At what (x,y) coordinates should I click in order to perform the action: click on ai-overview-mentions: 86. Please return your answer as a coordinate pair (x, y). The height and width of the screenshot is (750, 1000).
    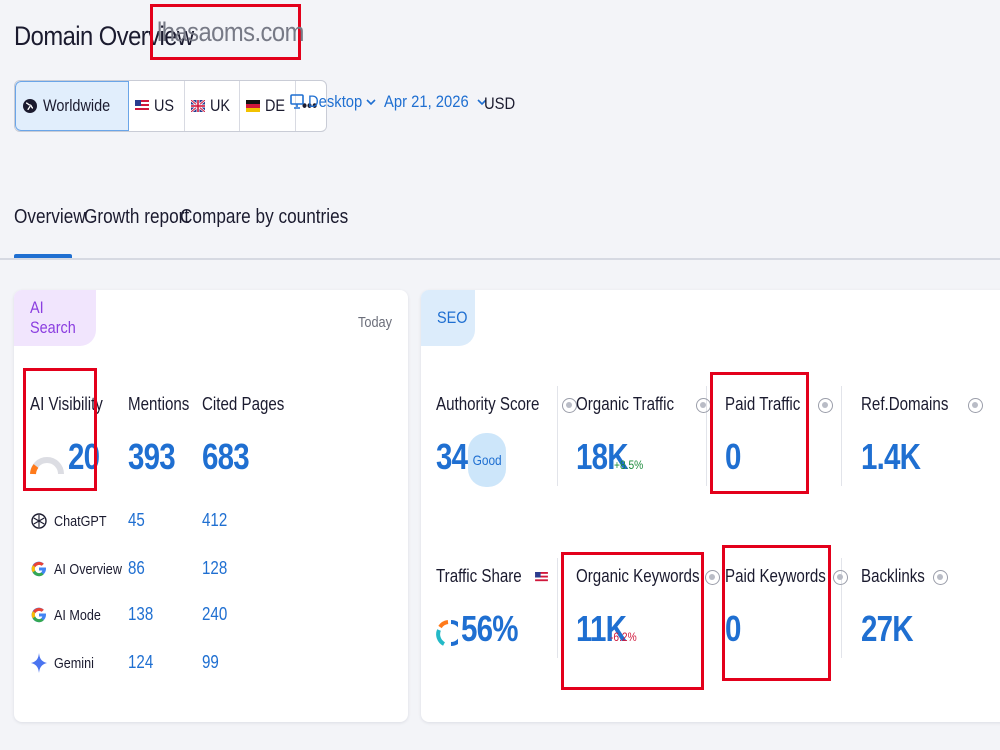
    Looking at the image, I should click on (138, 568).